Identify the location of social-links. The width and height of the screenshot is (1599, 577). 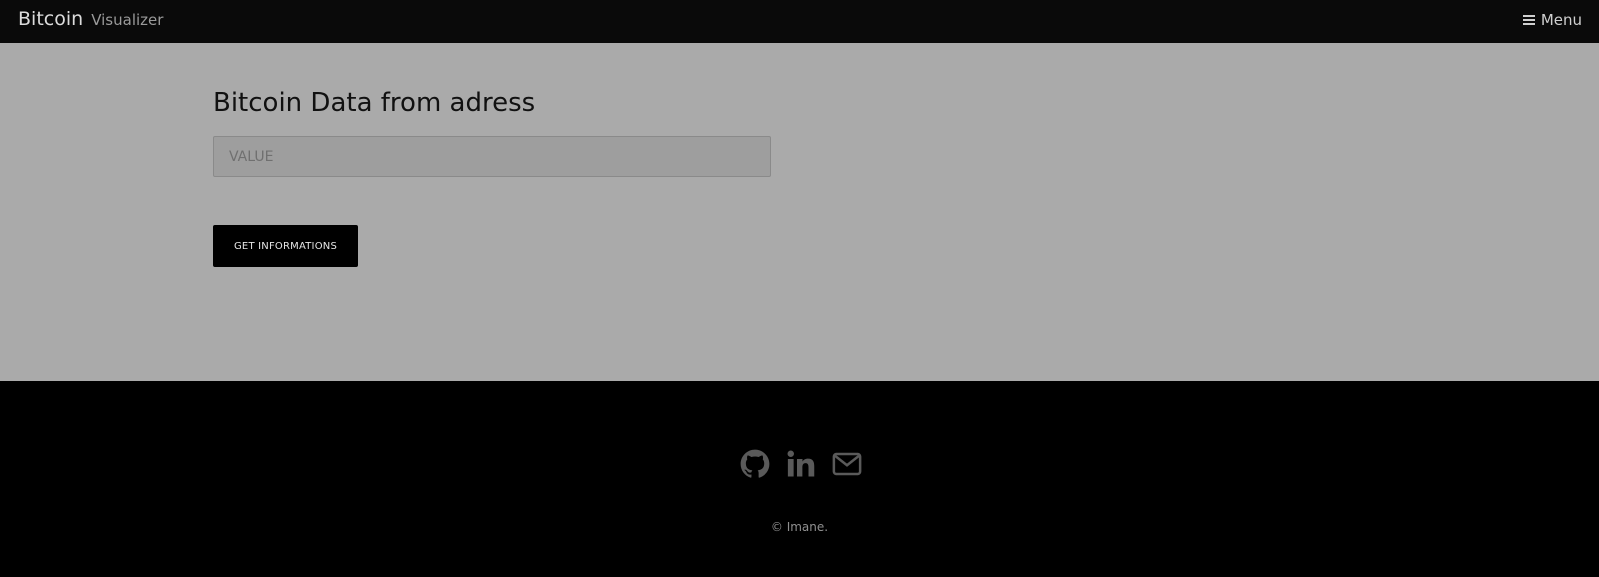
(801, 464).